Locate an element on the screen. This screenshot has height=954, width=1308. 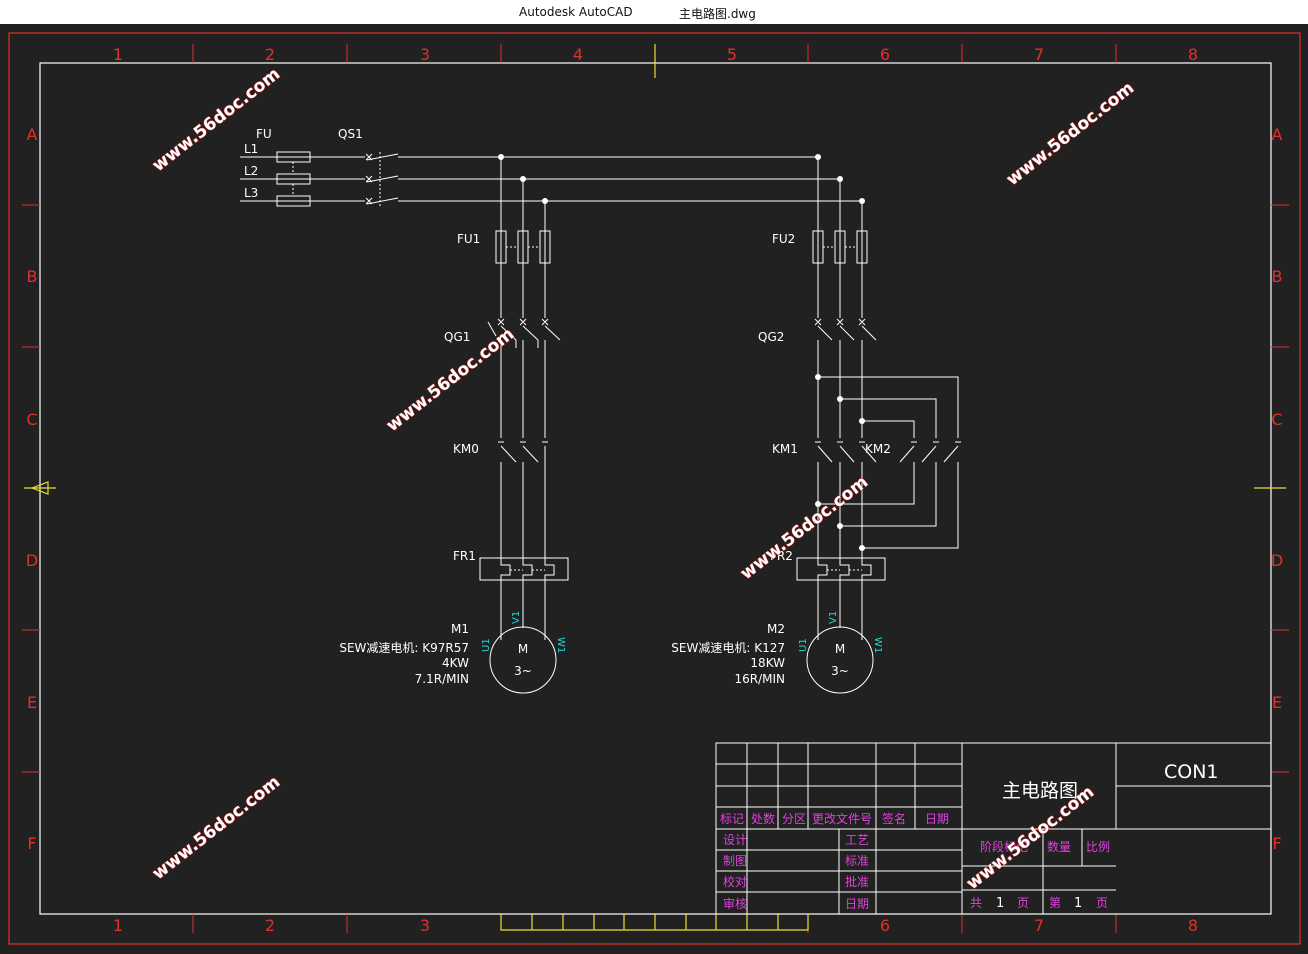
m1-speed: 7.1R/MIN is located at coordinates (442, 679).